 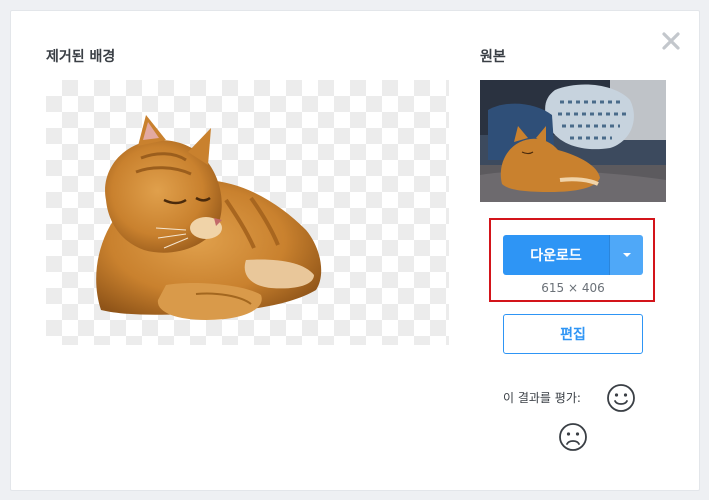 I want to click on cat-cutout-image, so click(x=209, y=217).